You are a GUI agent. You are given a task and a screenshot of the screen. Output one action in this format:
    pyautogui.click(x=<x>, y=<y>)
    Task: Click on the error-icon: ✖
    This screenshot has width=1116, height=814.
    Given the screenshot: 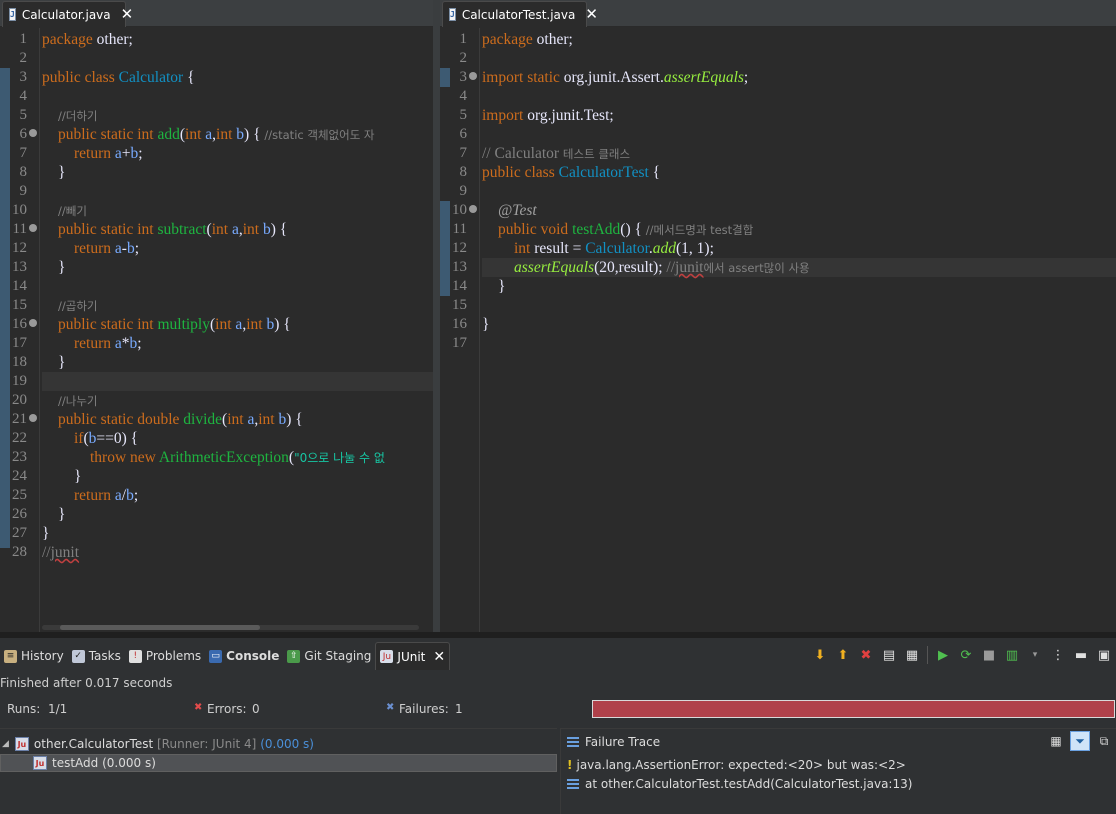 What is the action you would take?
    pyautogui.click(x=198, y=707)
    